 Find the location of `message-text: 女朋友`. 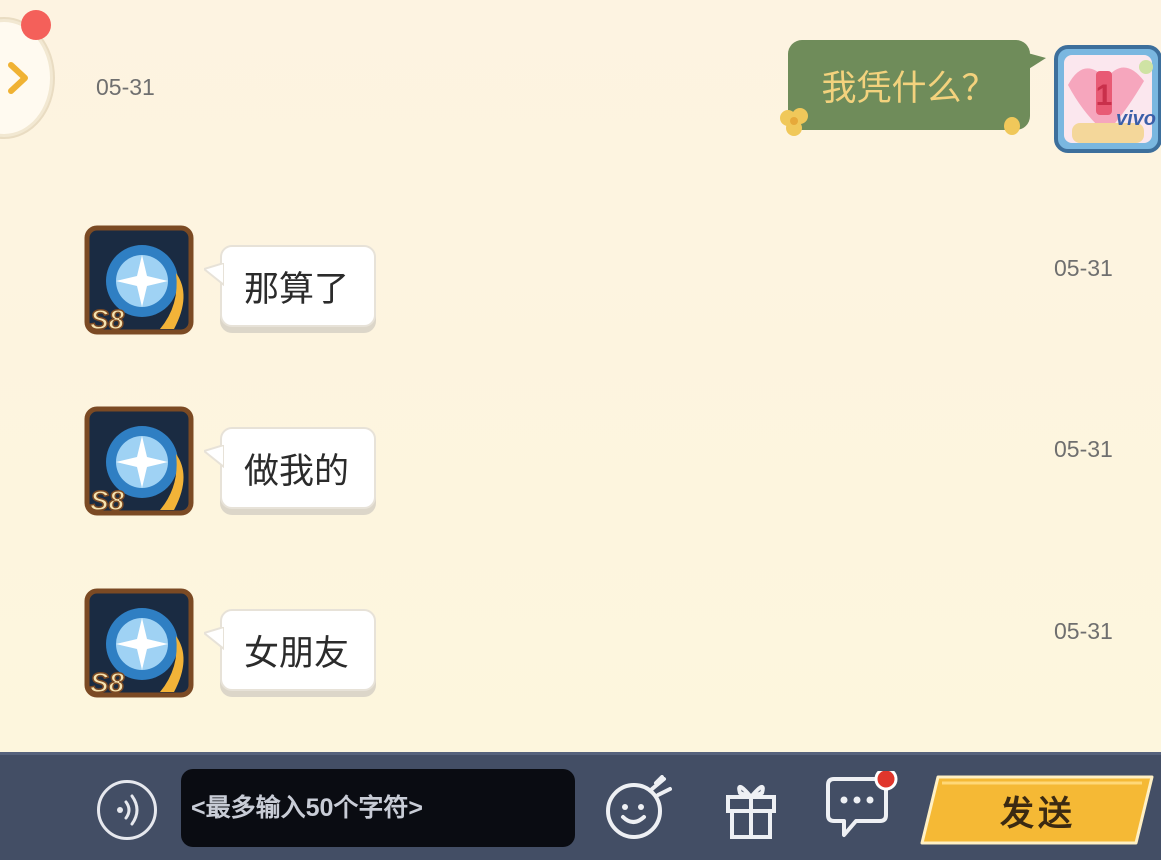

message-text: 女朋友 is located at coordinates (297, 653).